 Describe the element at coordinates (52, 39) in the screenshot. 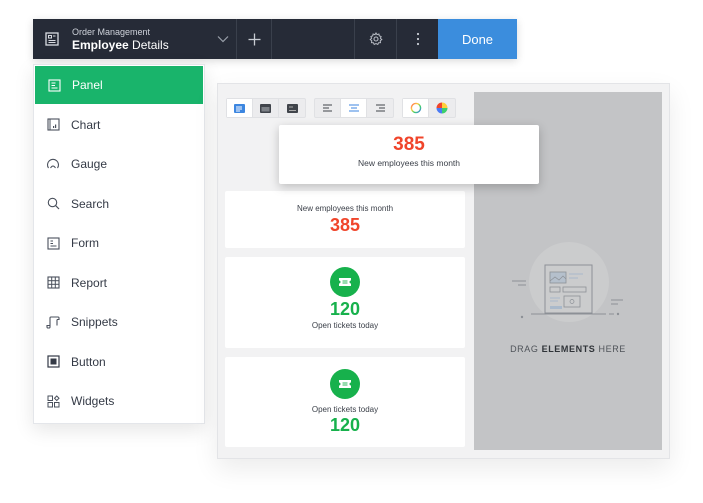

I see `form-document-icon` at that location.